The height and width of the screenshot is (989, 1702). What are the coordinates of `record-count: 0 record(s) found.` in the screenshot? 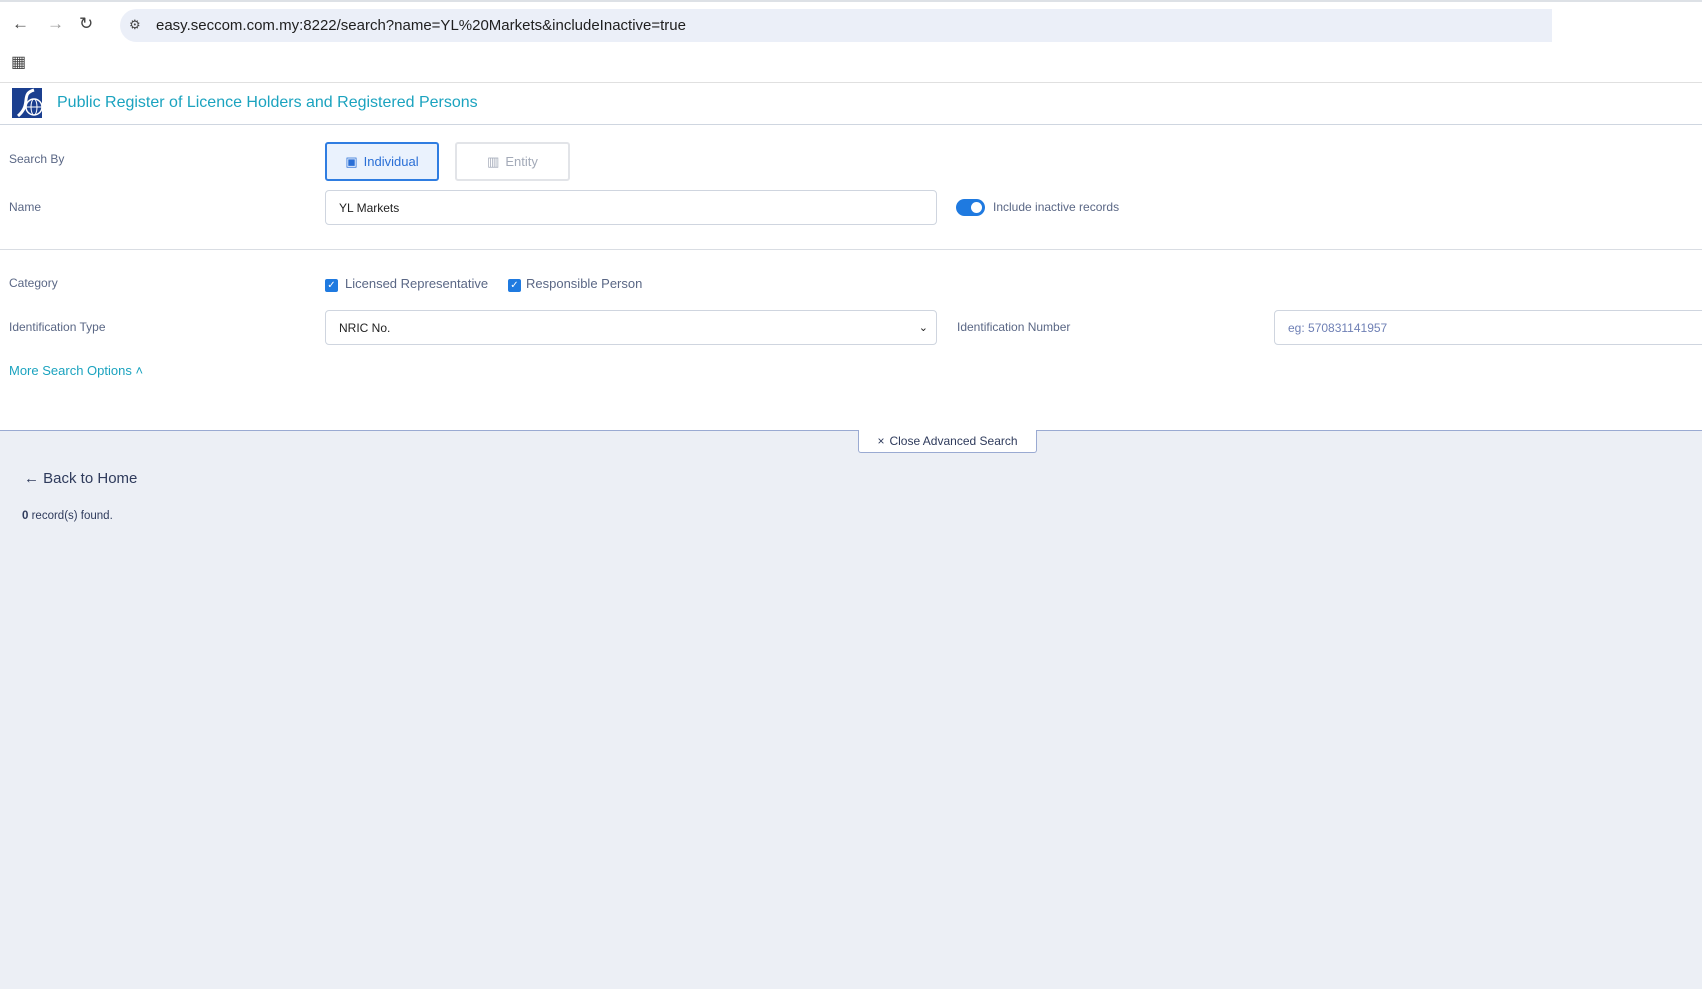 It's located at (67, 516).